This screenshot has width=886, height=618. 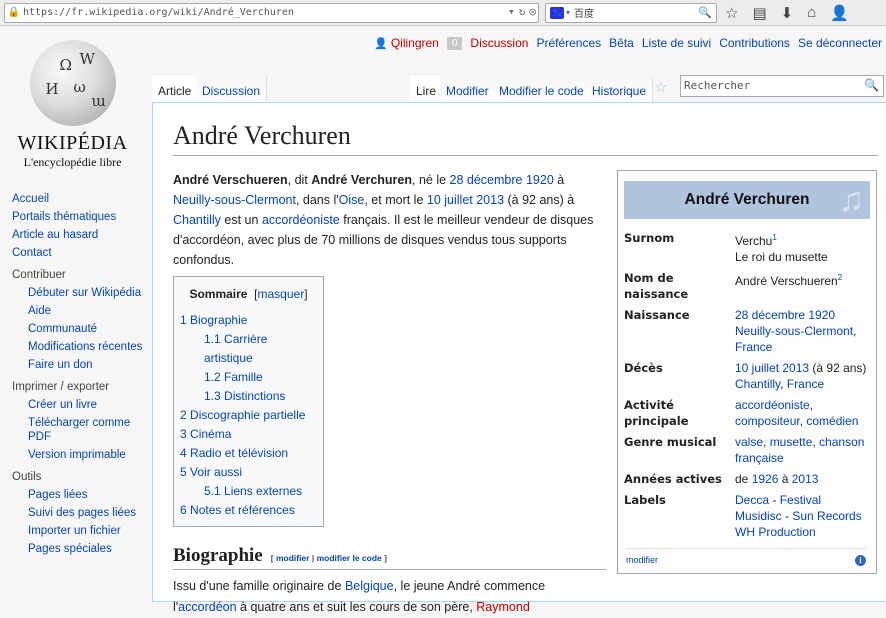 What do you see at coordinates (244, 396) in the screenshot?
I see `toc-item-link: 1.3 Distinctions` at bounding box center [244, 396].